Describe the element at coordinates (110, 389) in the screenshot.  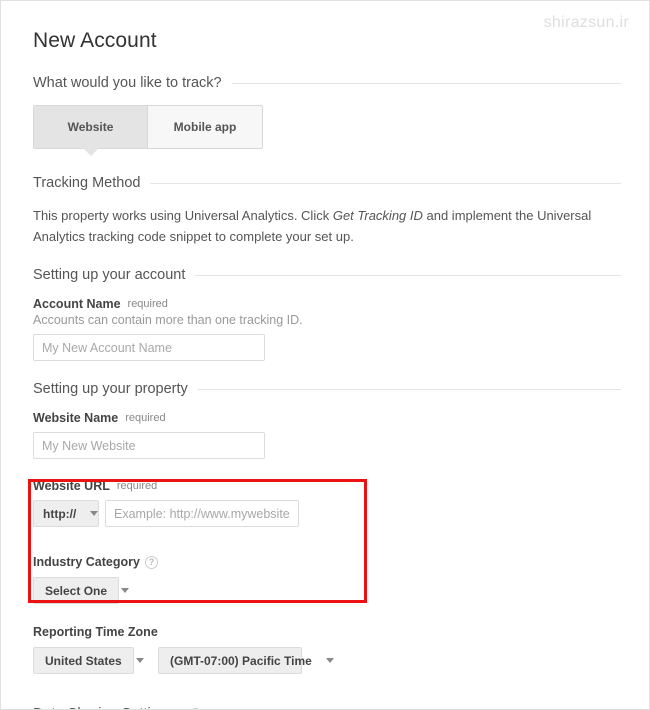
I see `section-header-property-label: Setting up your property` at that location.